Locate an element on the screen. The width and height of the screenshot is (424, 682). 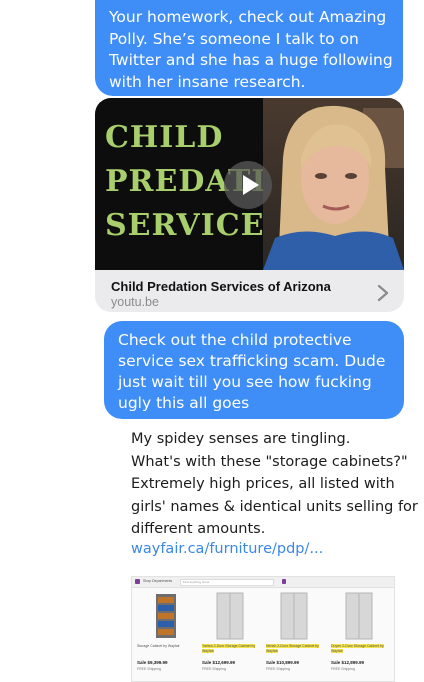
shop-search-input: Find anything home is located at coordinates (227, 582).